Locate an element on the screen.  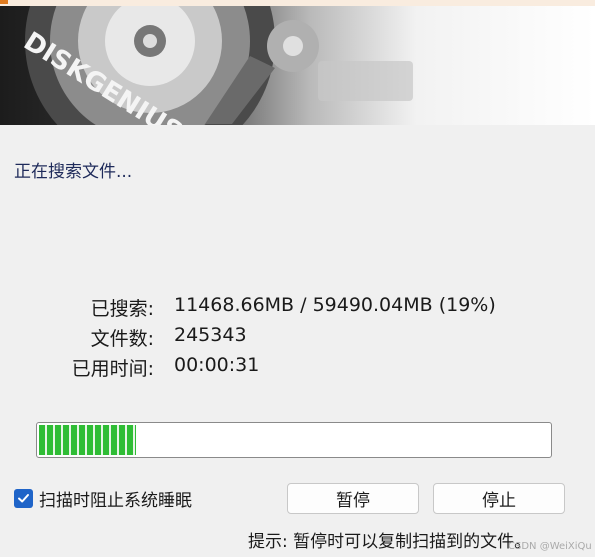
searched-value: 11468.66MB / 59490.04MB (19%) is located at coordinates (335, 305).